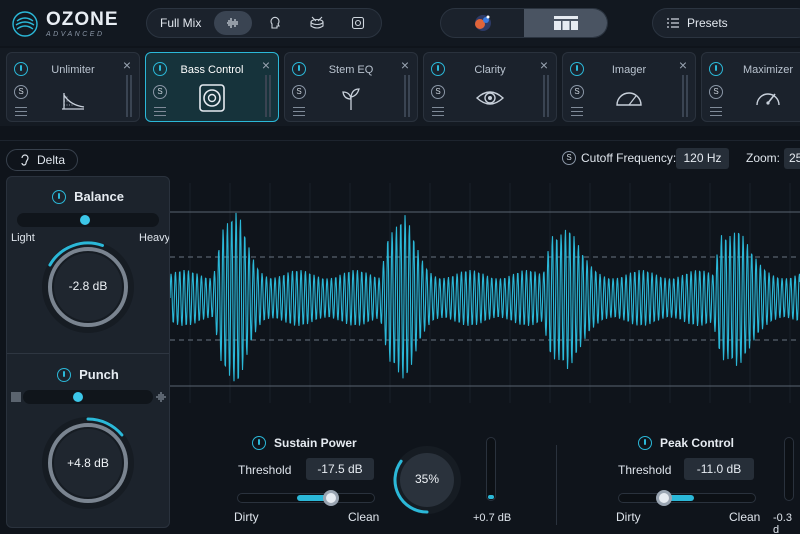 Image resolution: width=800 pixels, height=534 pixels. Describe the element at coordinates (331, 498) in the screenshot. I see `sustain-slider-thumb` at that location.